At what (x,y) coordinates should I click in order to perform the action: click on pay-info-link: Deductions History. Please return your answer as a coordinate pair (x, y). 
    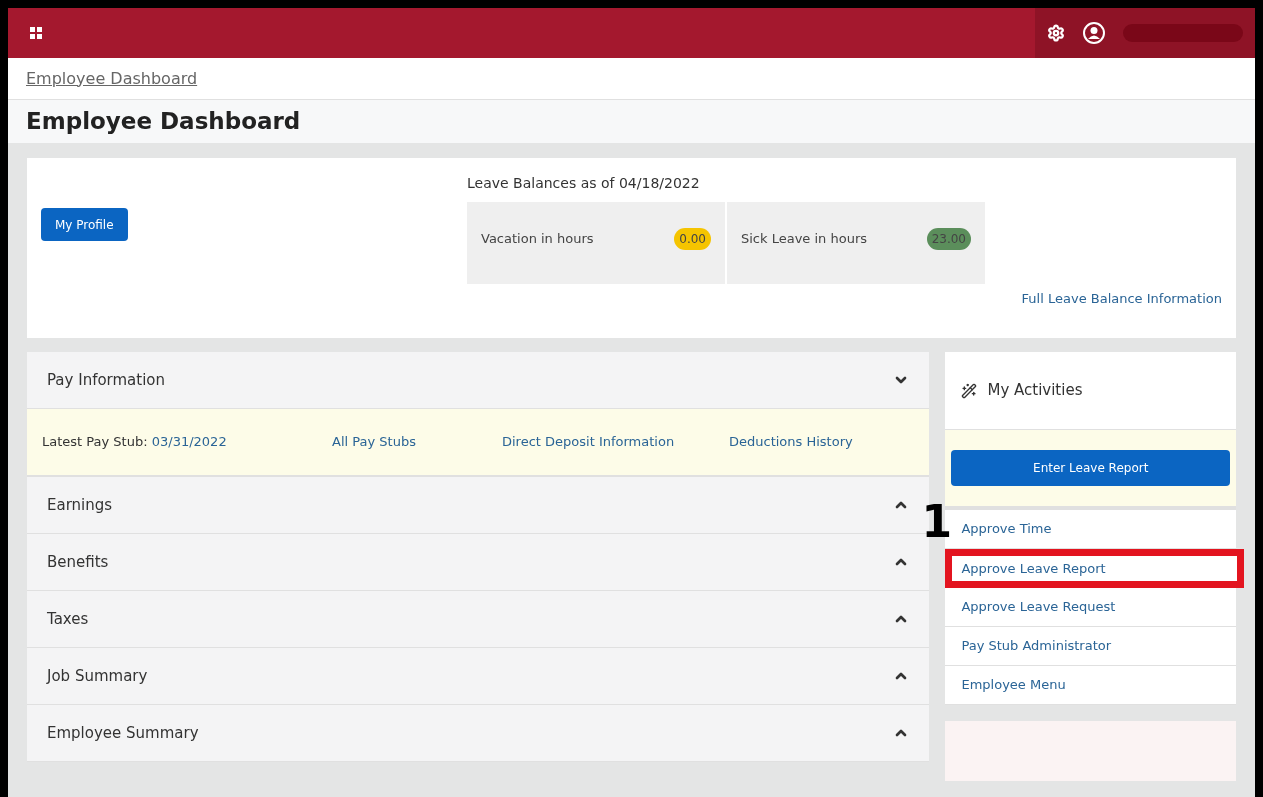
    Looking at the image, I should click on (791, 442).